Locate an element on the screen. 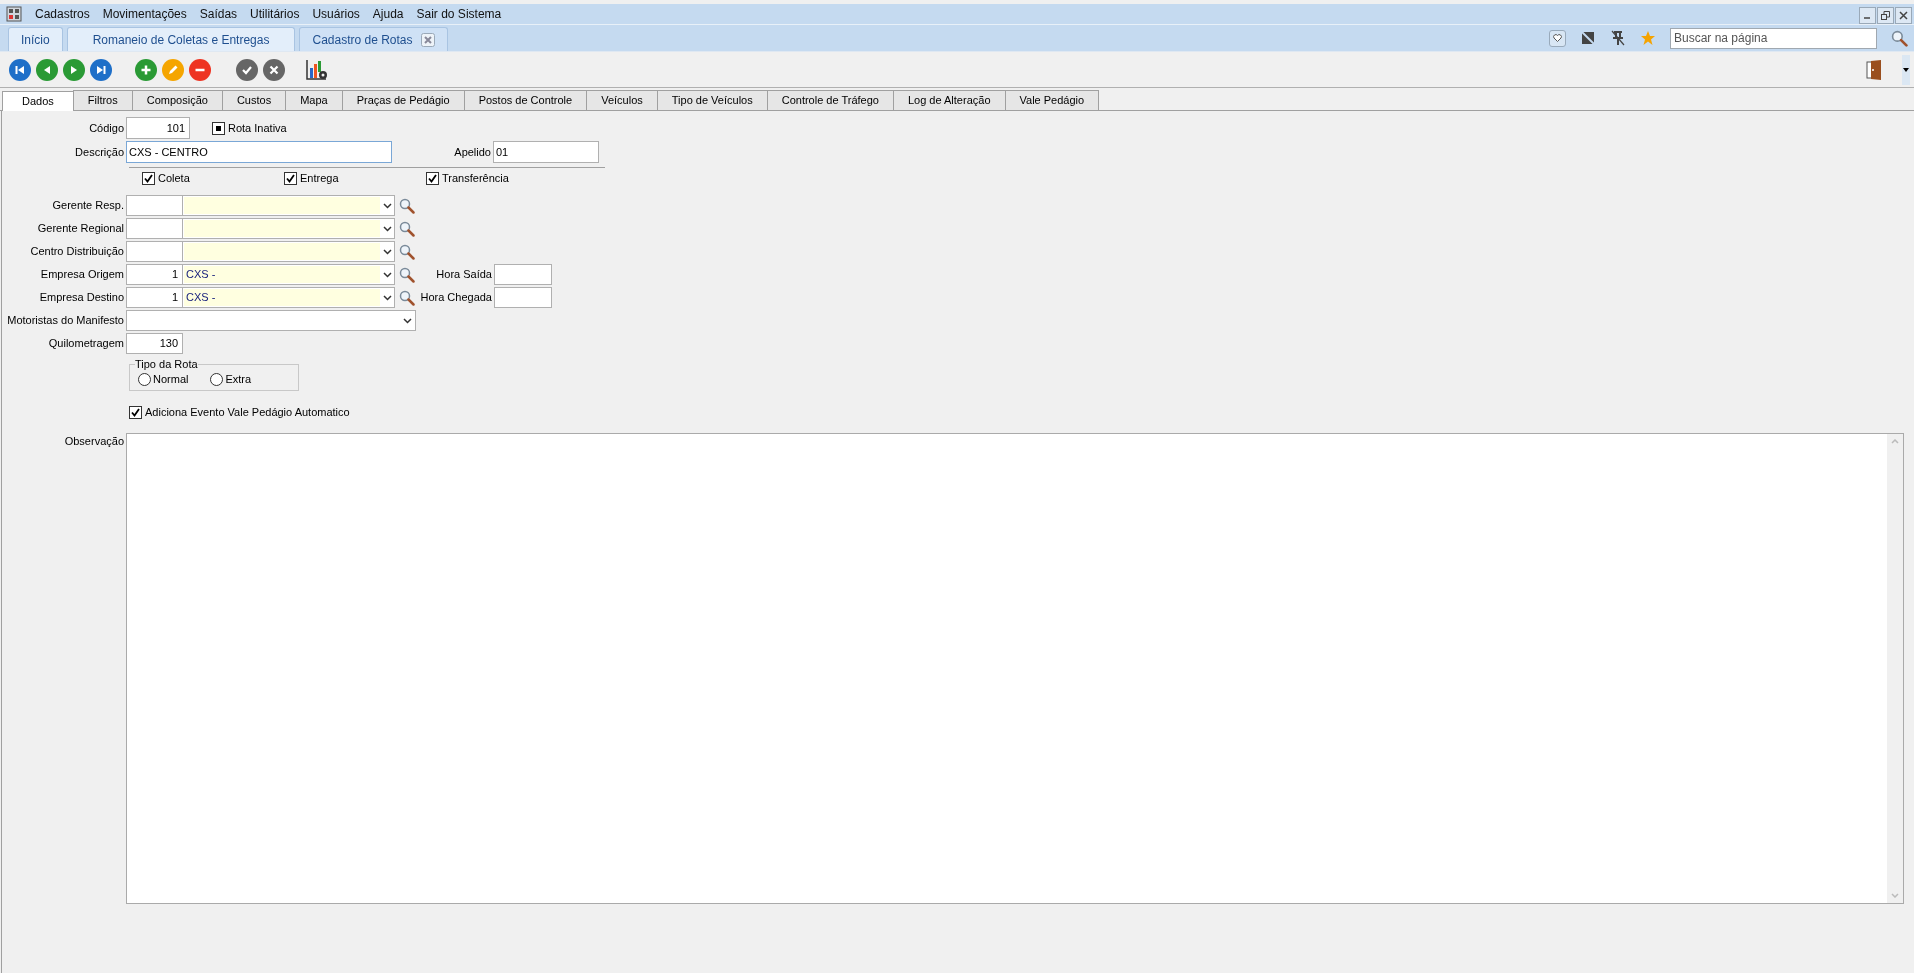 This screenshot has width=1914, height=973. menu-item: Ajuda is located at coordinates (388, 14).